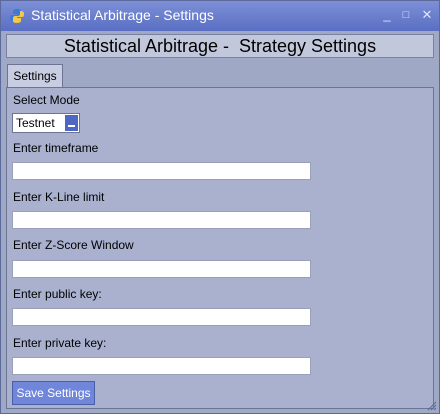 This screenshot has width=440, height=414. Describe the element at coordinates (35, 123) in the screenshot. I see `mode-select-value: Testnet` at that location.